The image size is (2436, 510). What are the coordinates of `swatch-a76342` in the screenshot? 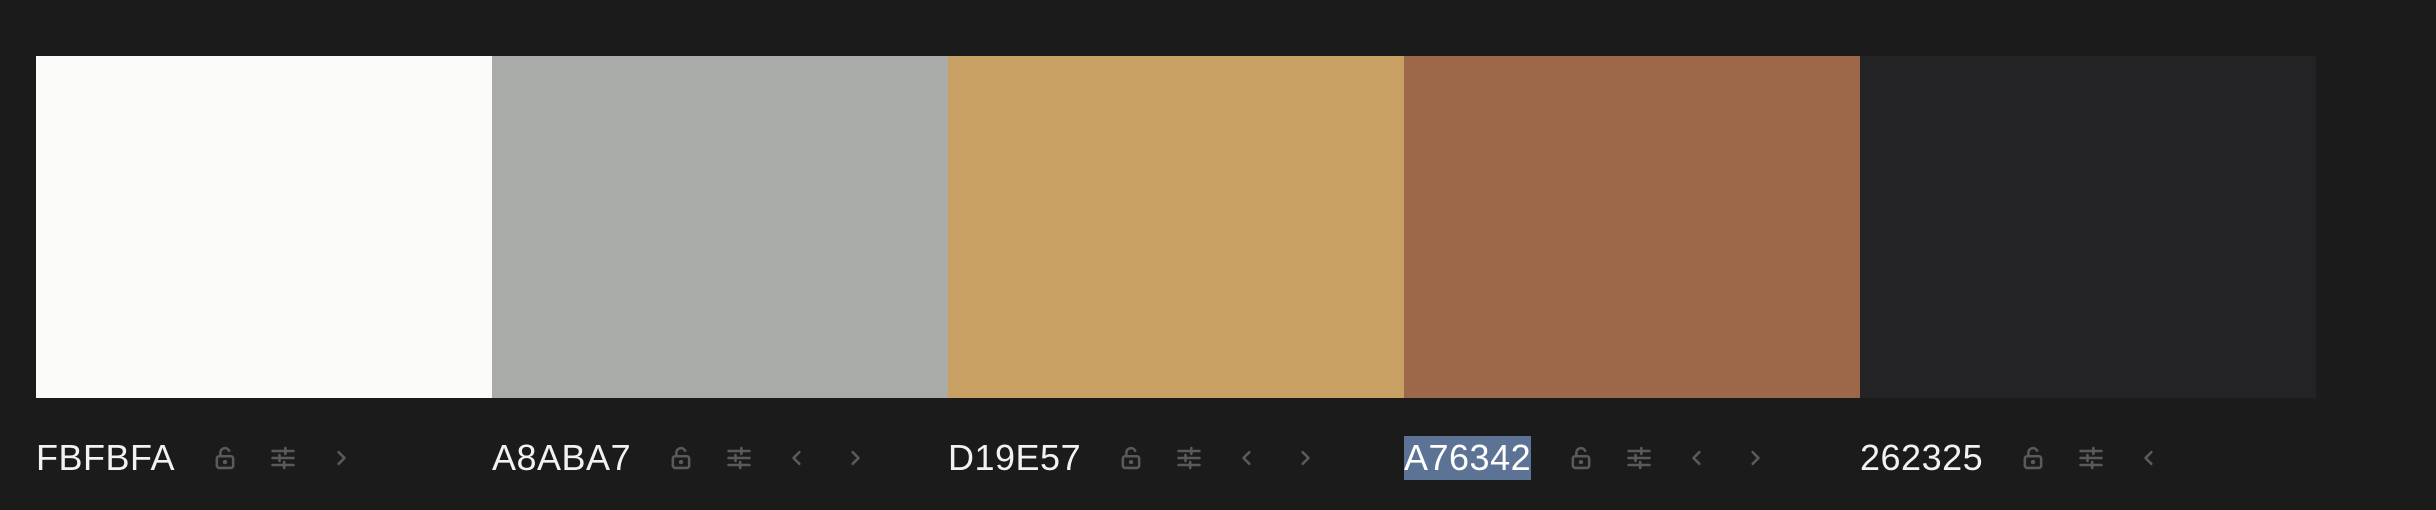 It's located at (1632, 227).